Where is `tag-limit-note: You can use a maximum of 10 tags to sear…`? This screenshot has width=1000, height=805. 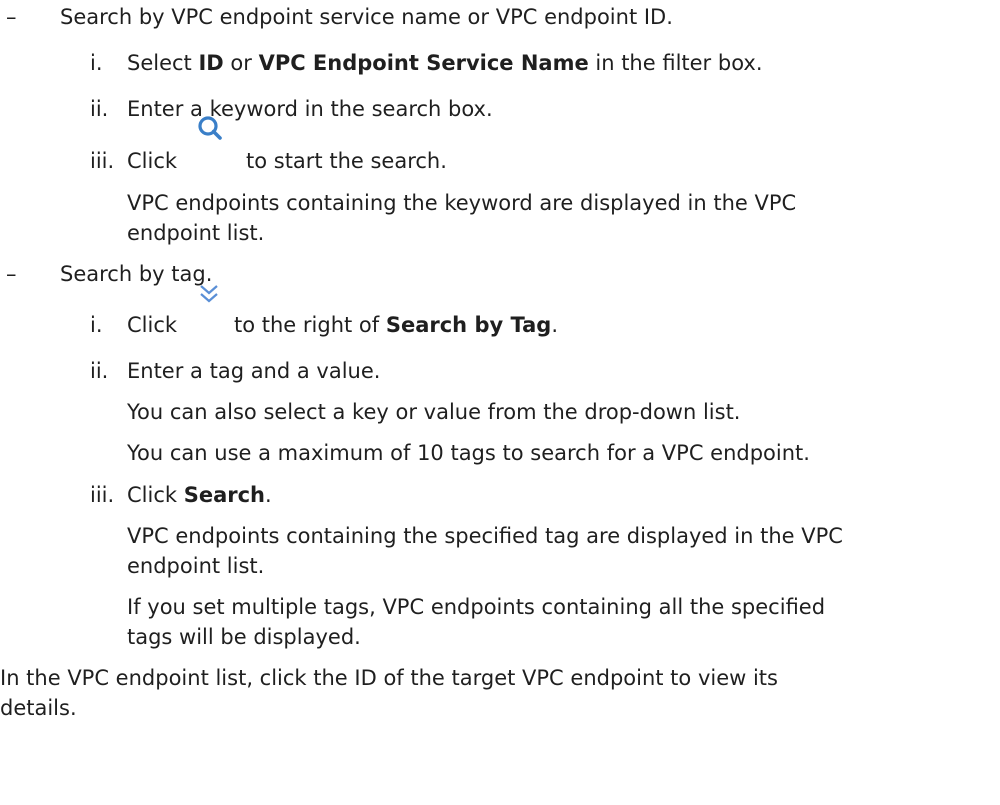
tag-limit-note: You can use a maximum of 10 tags to sear… is located at coordinates (468, 453).